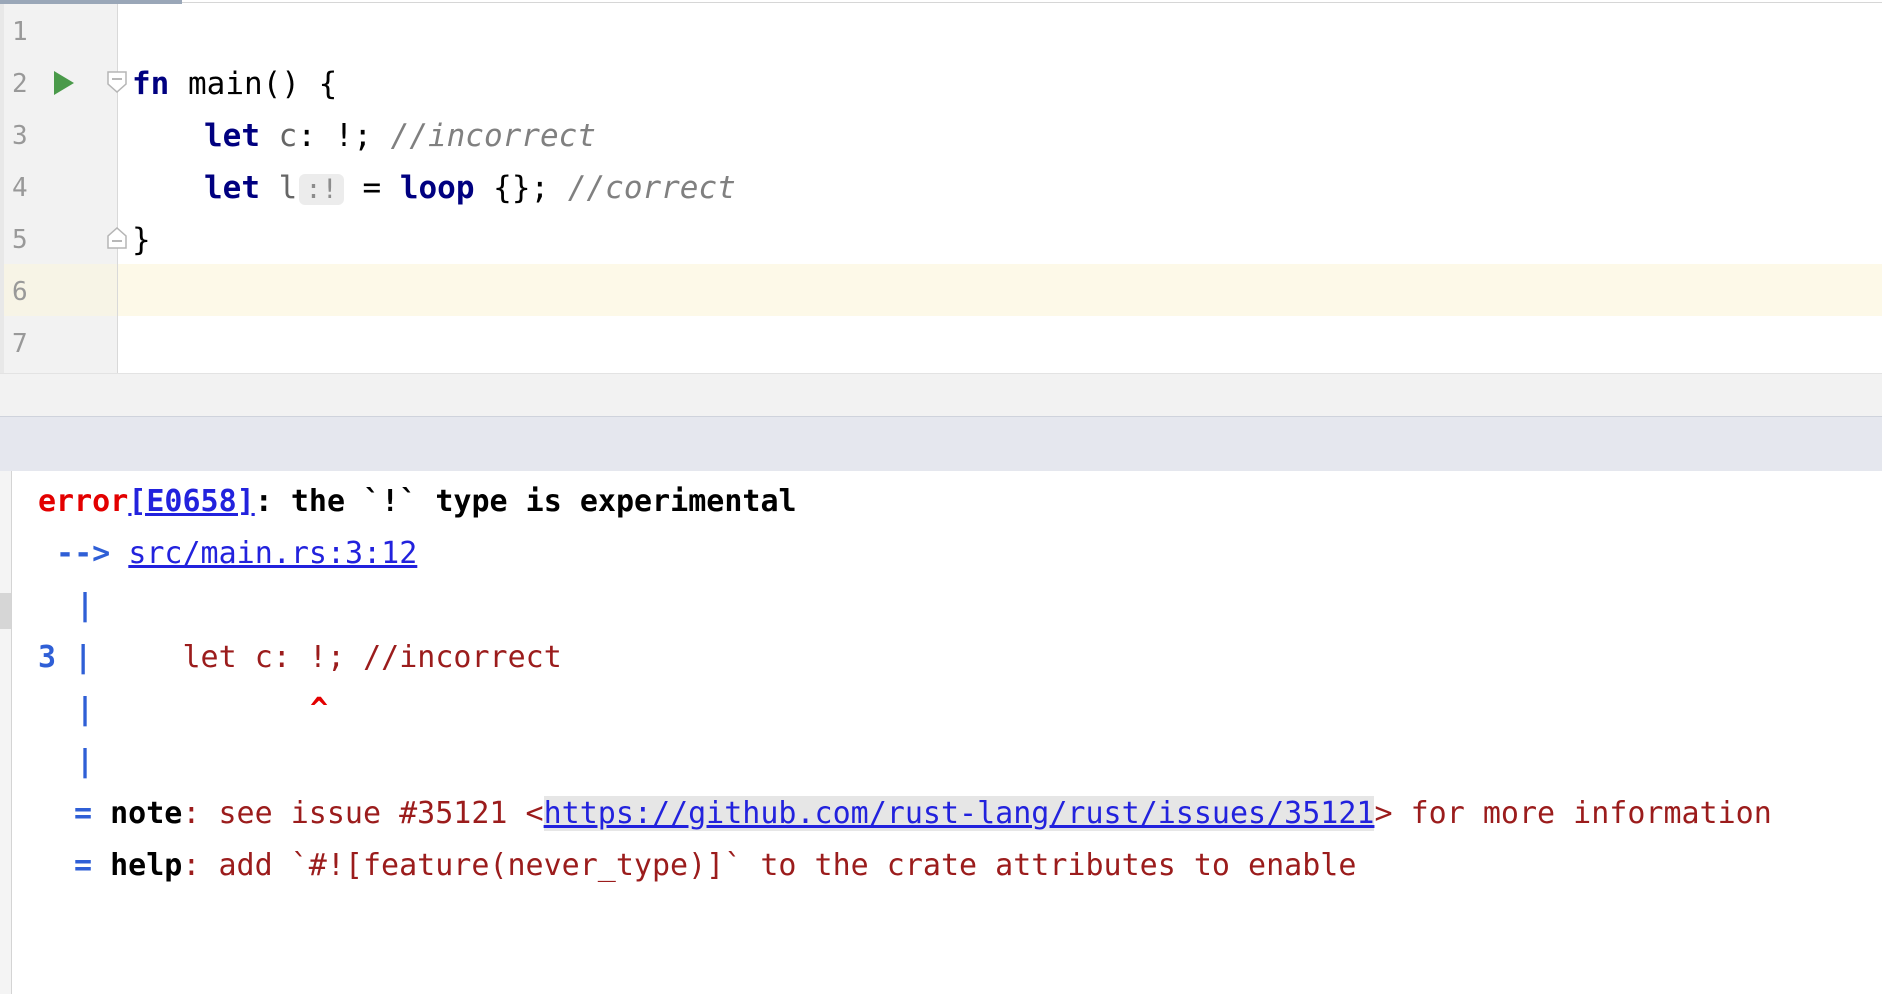 This screenshot has height=994, width=1882. What do you see at coordinates (20, 136) in the screenshot?
I see `line-number-3: 3` at bounding box center [20, 136].